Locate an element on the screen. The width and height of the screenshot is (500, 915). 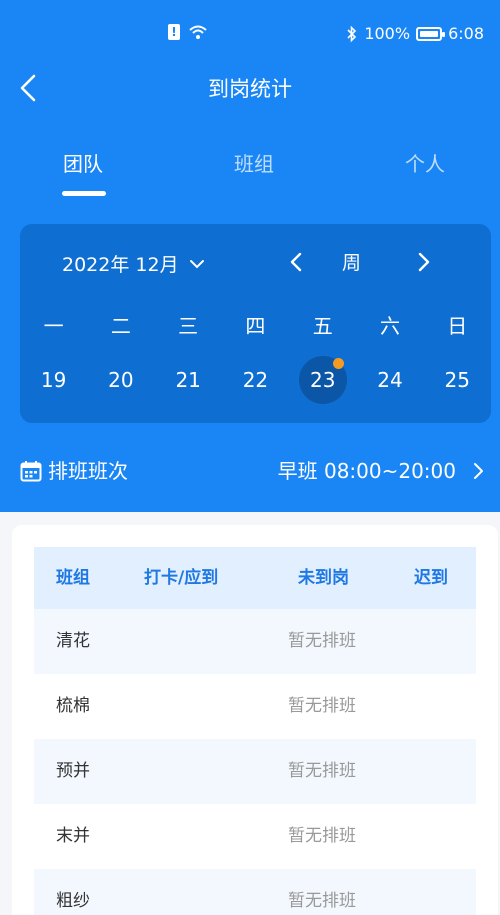
wifi-icon is located at coordinates (198, 32).